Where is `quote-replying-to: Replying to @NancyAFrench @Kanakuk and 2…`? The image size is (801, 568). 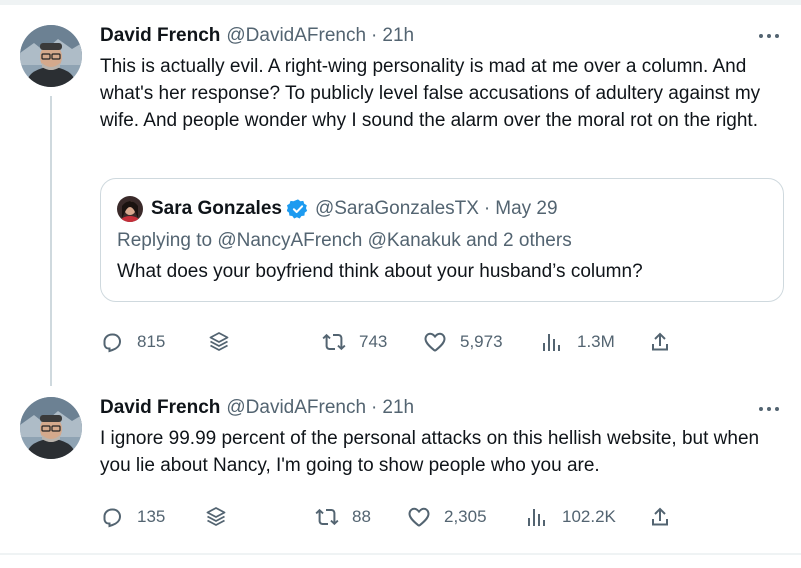
quote-replying-to: Replying to @NancyAFrench @Kanakuk and 2… is located at coordinates (344, 240).